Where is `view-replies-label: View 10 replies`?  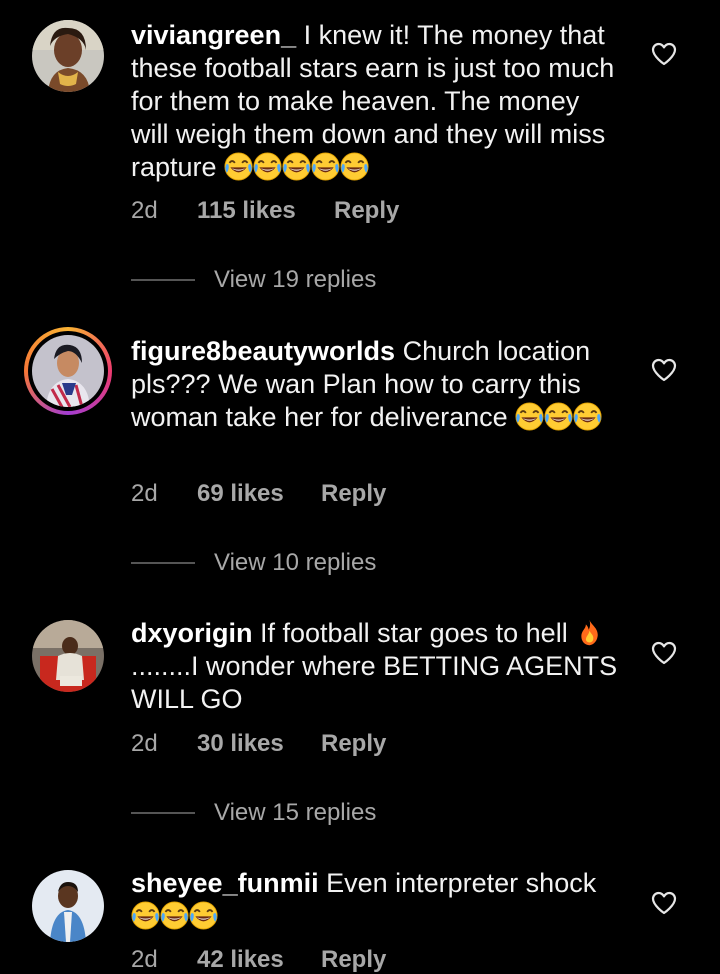 view-replies-label: View 10 replies is located at coordinates (295, 562).